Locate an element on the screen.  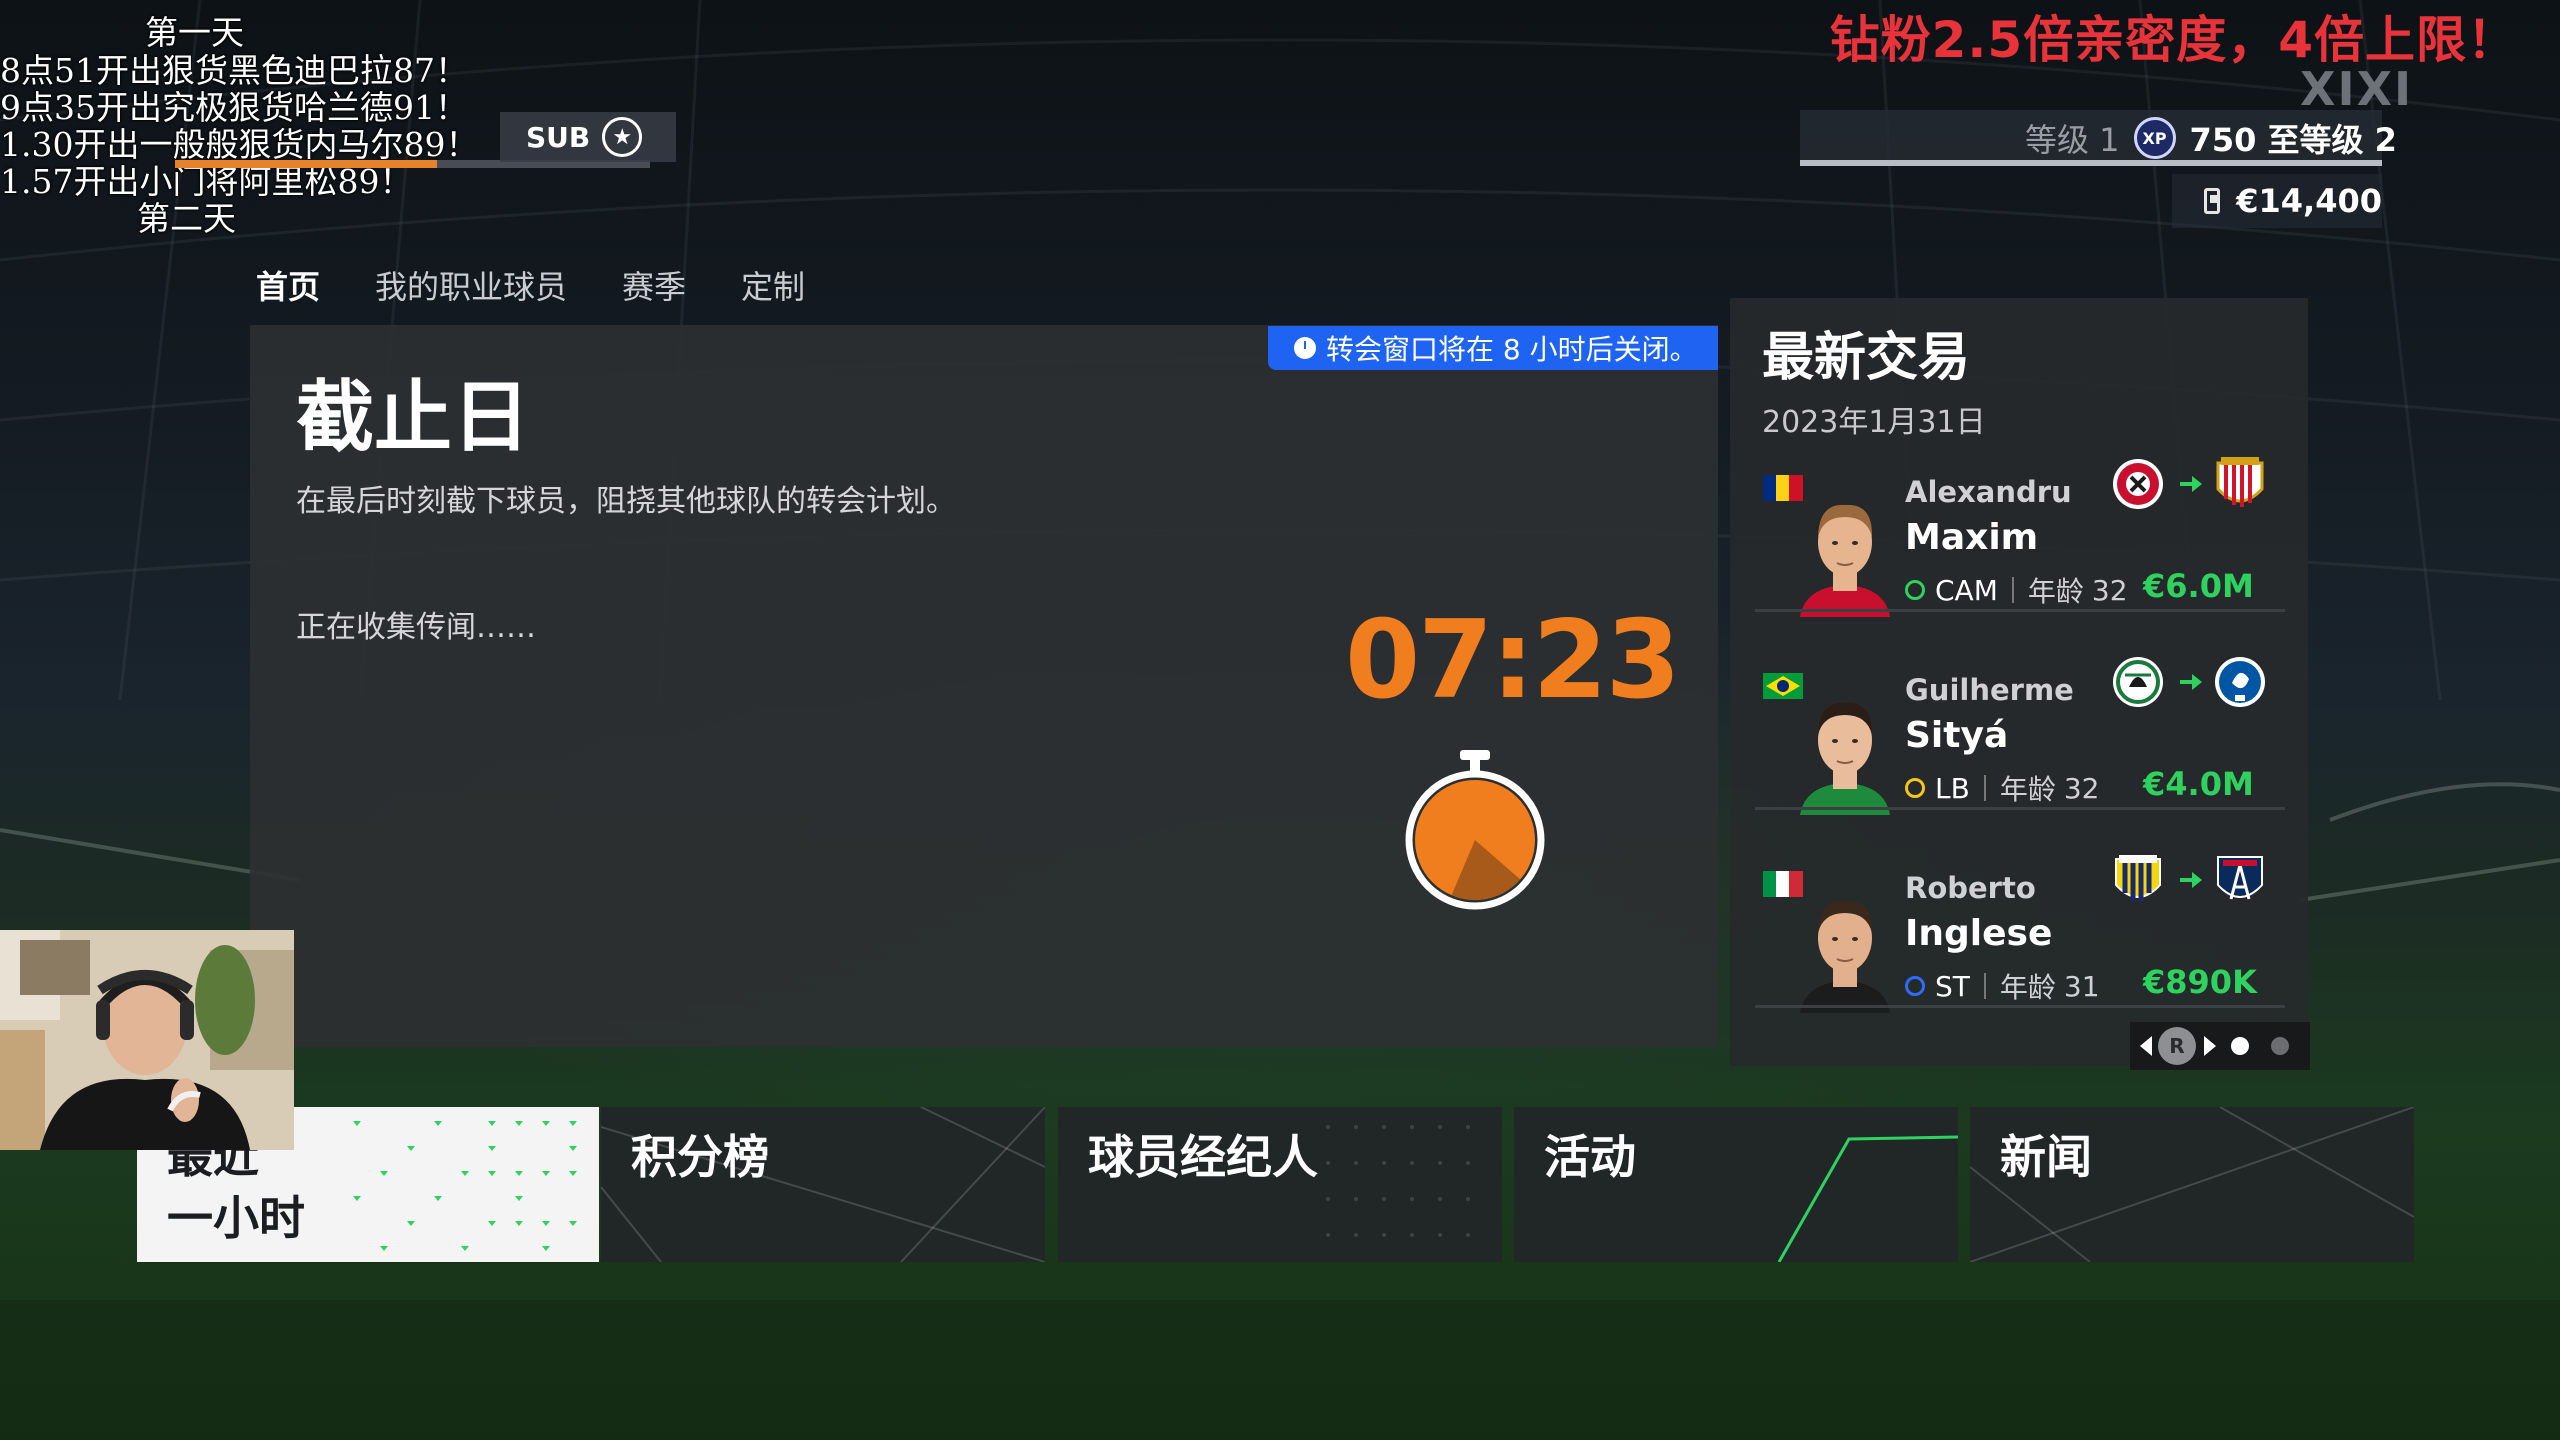
player-age: 31 is located at coordinates (2081, 986).